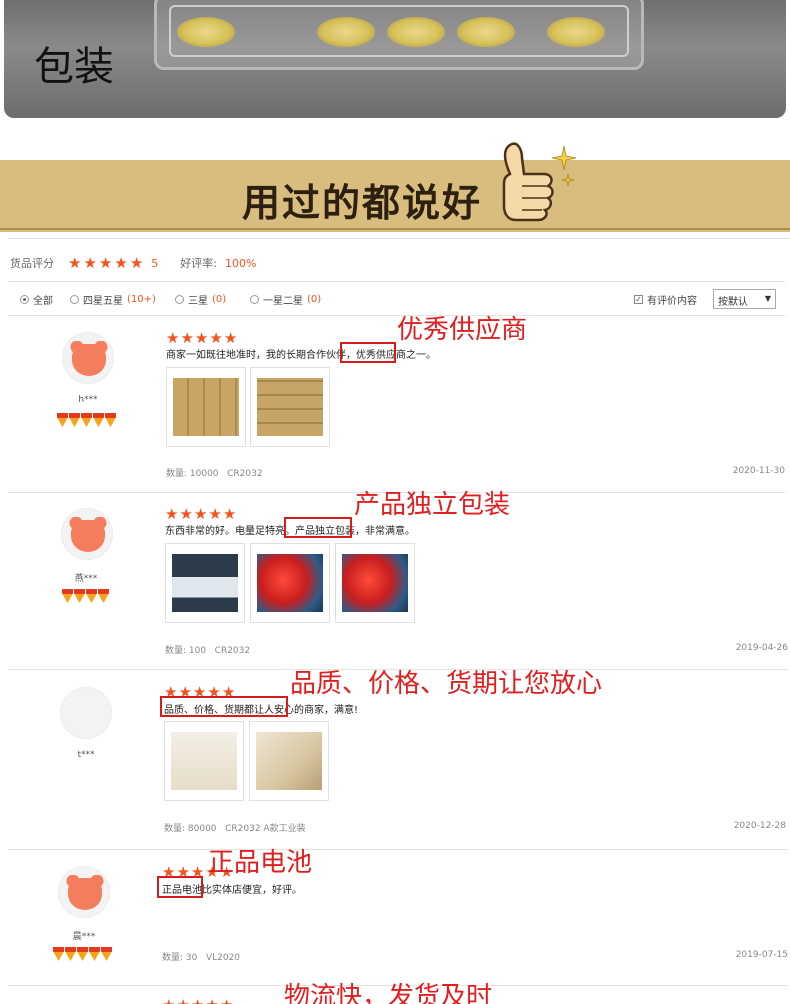 This screenshot has height=1004, width=790. What do you see at coordinates (283, 301) in the screenshot?
I see `filter-one-two-label: 一星二星` at bounding box center [283, 301].